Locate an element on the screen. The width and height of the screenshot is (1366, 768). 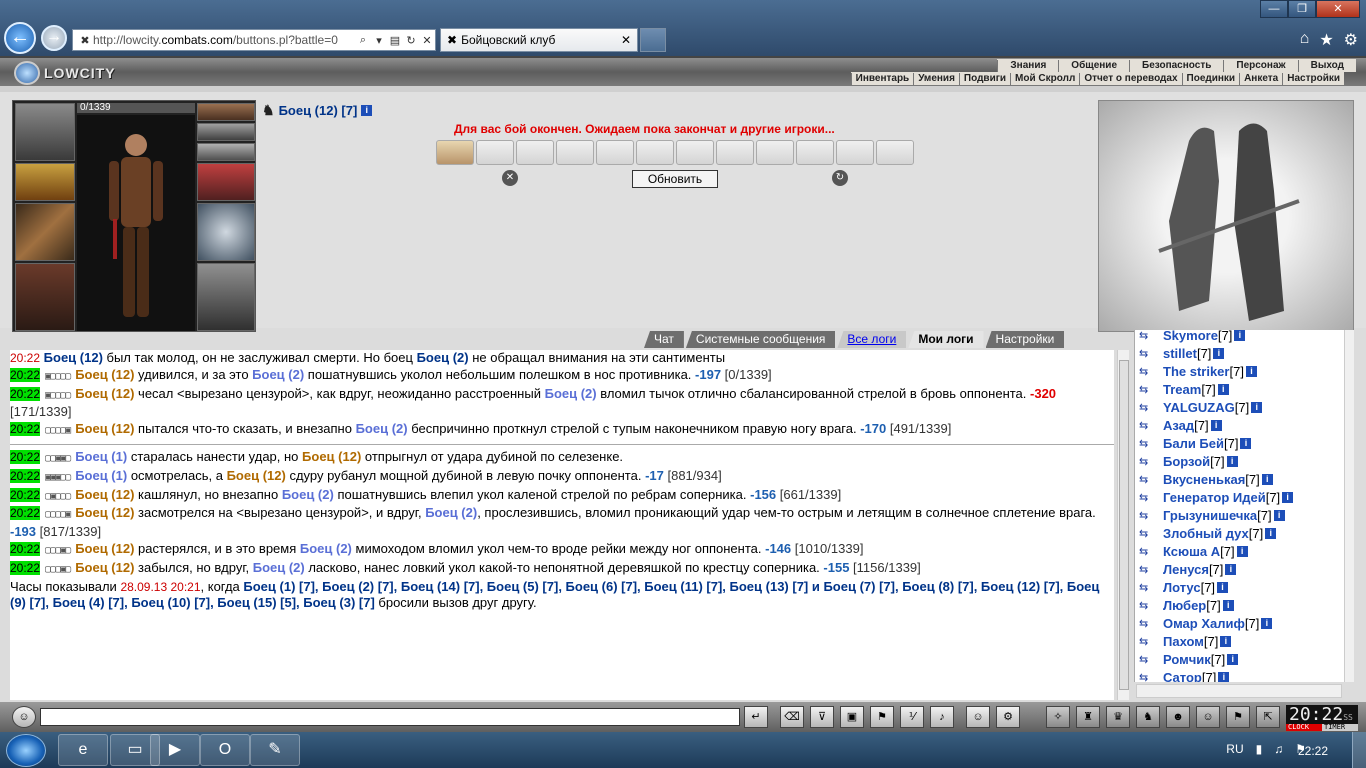
submenu-profile: Анкета is located at coordinates (1260, 78).